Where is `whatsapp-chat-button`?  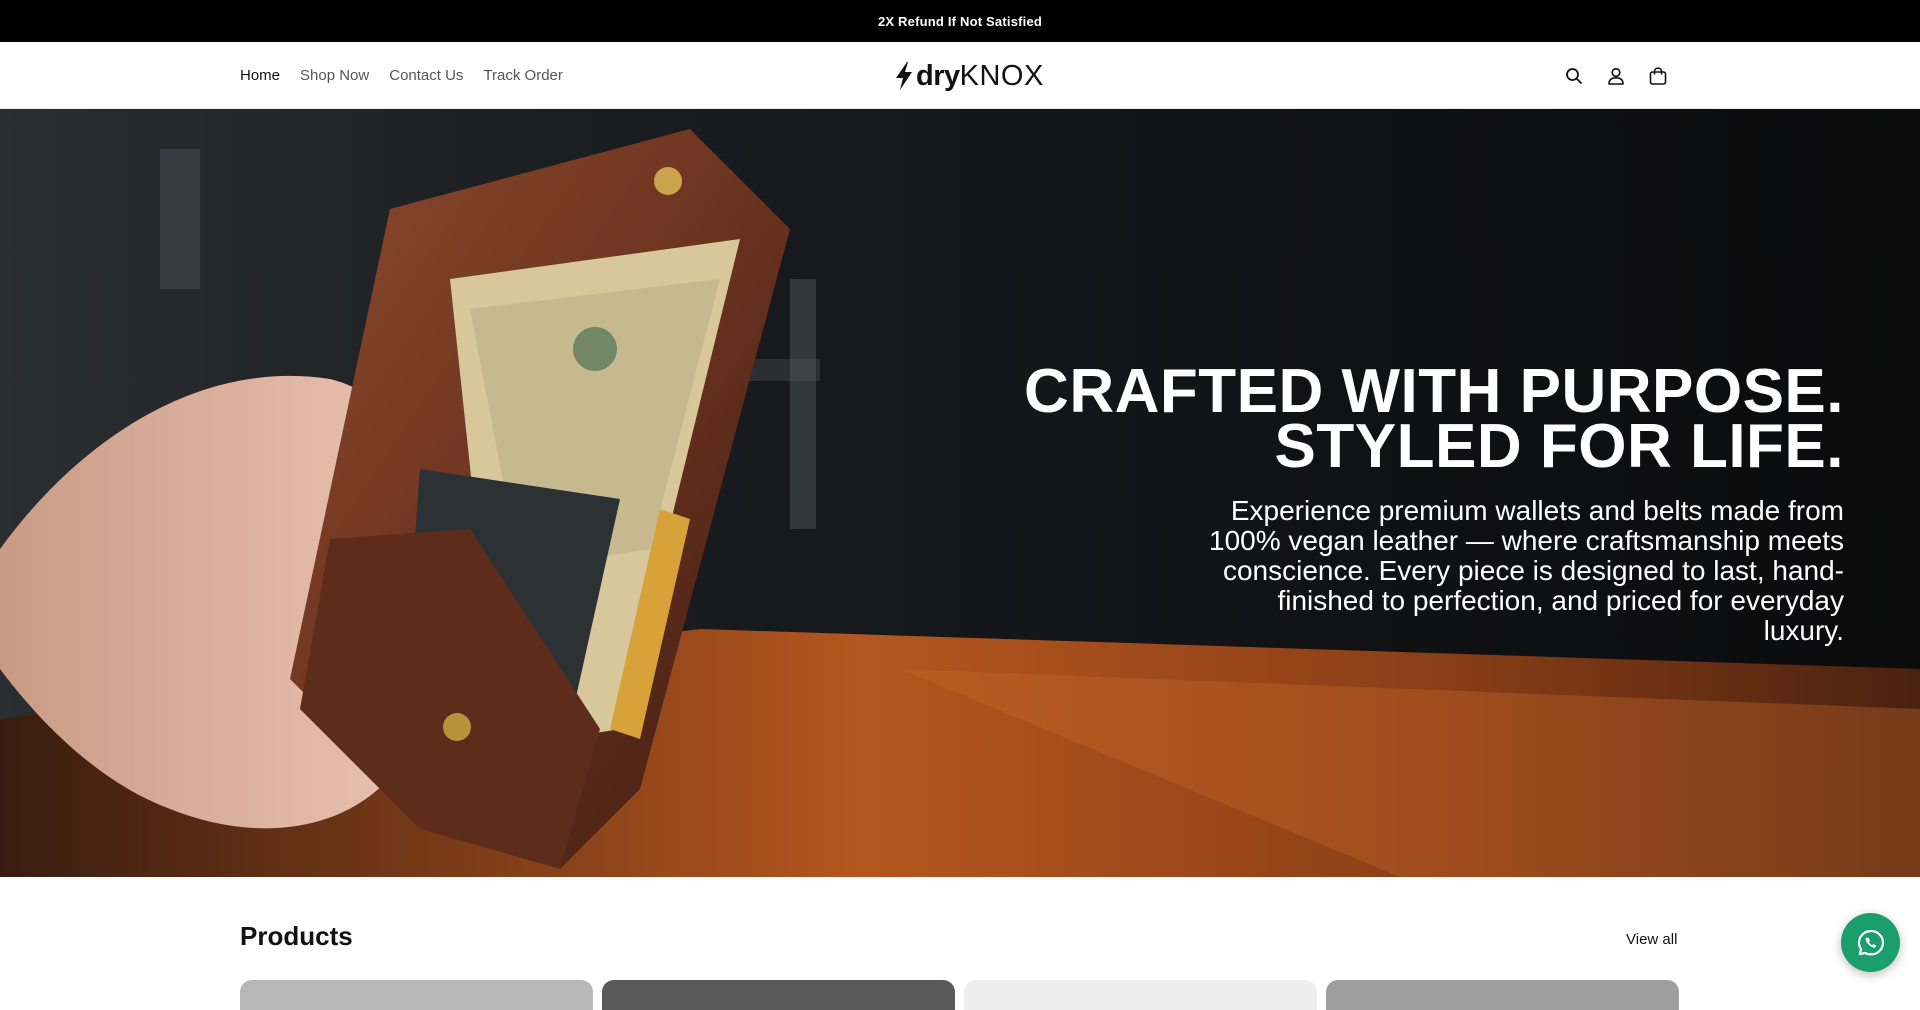
whatsapp-chat-button is located at coordinates (1870, 942).